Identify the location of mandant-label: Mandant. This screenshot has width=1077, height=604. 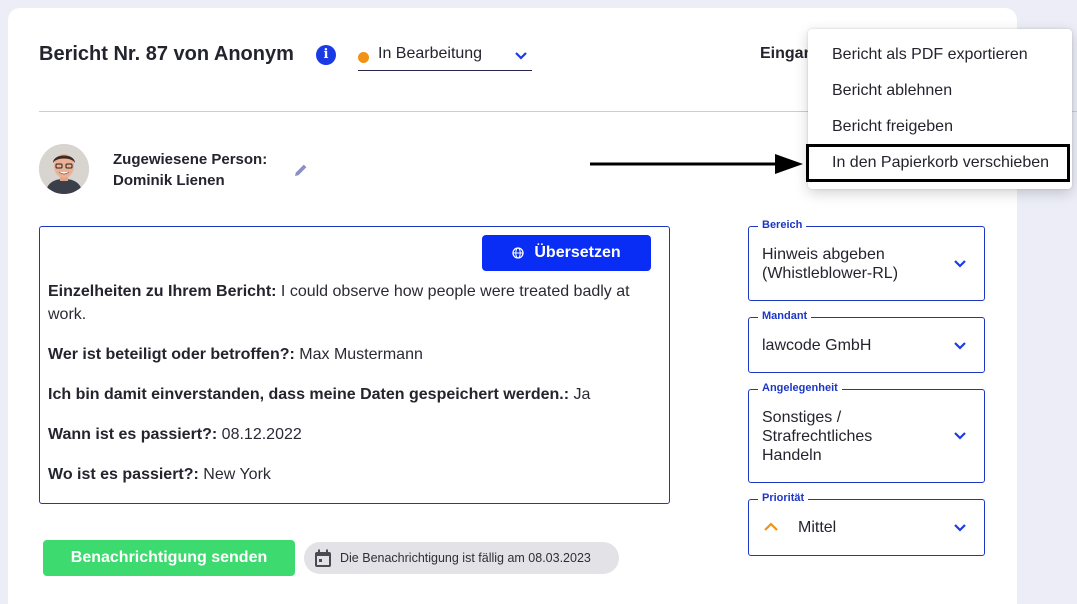
(785, 316).